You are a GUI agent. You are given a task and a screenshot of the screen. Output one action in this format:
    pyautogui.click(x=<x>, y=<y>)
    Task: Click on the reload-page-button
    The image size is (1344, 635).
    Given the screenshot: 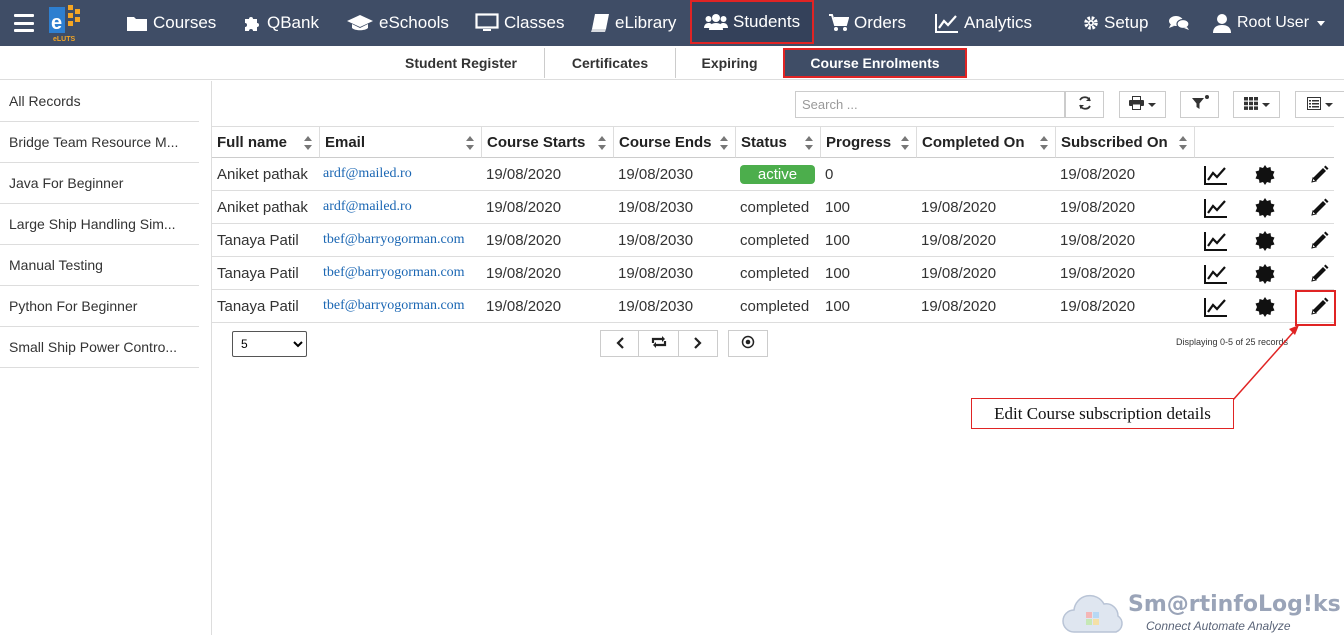 What is the action you would take?
    pyautogui.click(x=658, y=343)
    